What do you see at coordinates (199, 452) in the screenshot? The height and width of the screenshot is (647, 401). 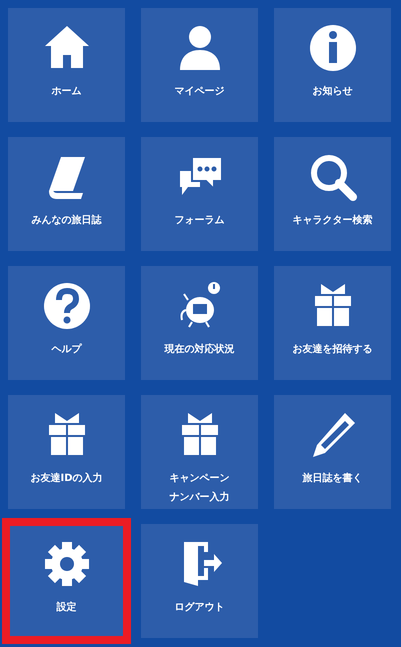 I see `menu-tile: キャンペーン ナンバー入力` at bounding box center [199, 452].